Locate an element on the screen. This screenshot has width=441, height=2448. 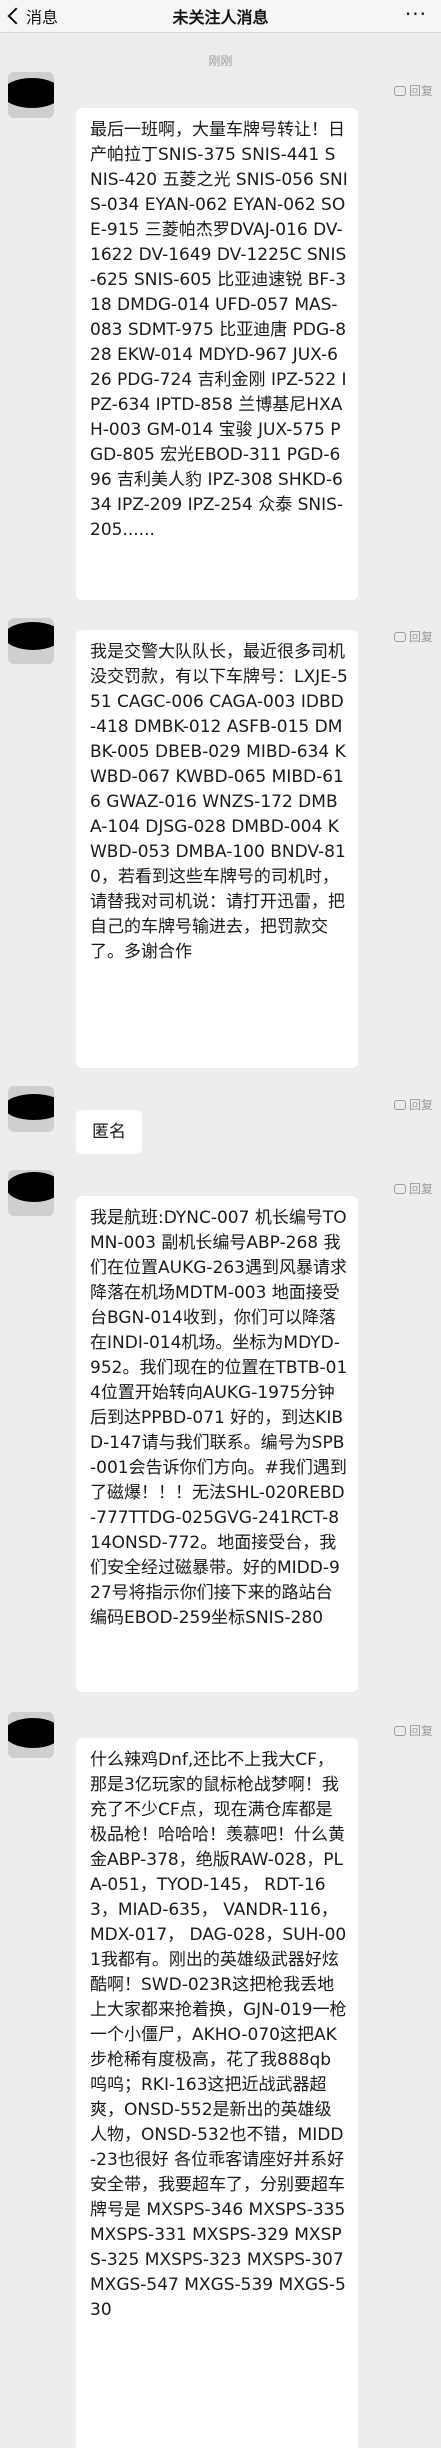
more-icon: ··· is located at coordinates (416, 14).